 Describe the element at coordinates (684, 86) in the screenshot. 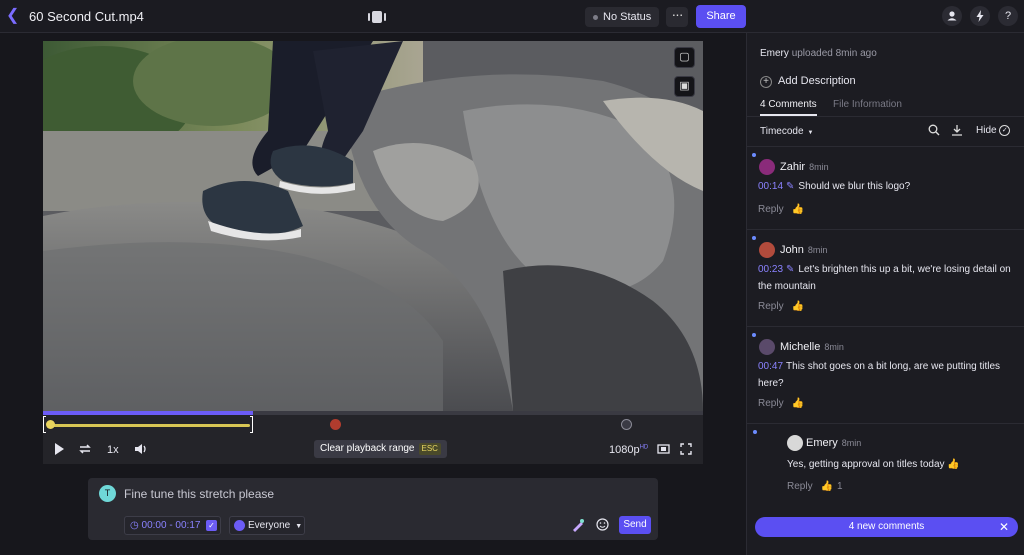

I see `picture-in-picture-icon: ▣` at that location.